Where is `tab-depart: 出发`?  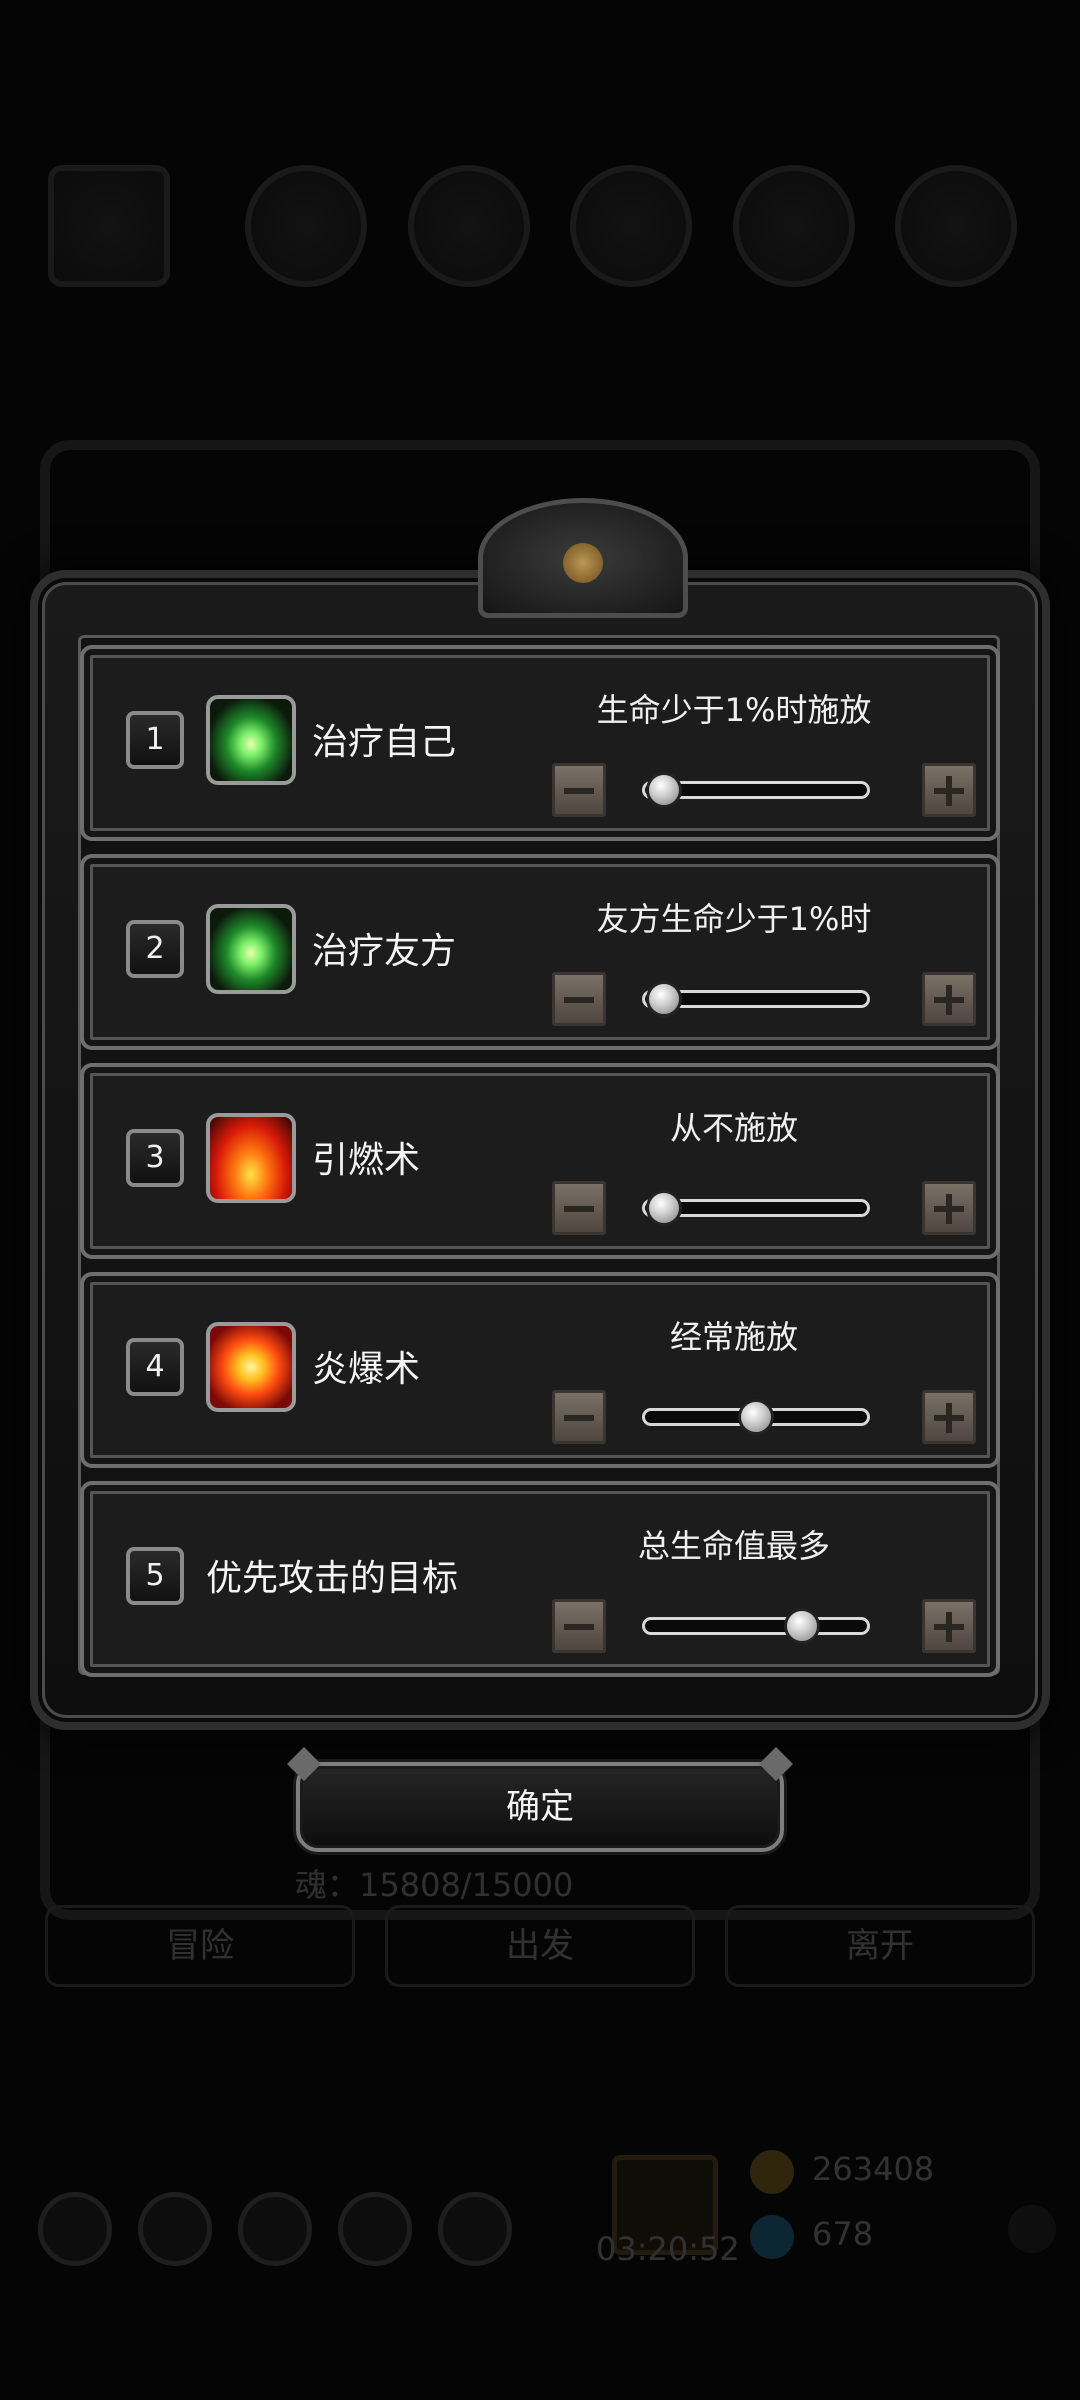 tab-depart: 出发 is located at coordinates (540, 1946).